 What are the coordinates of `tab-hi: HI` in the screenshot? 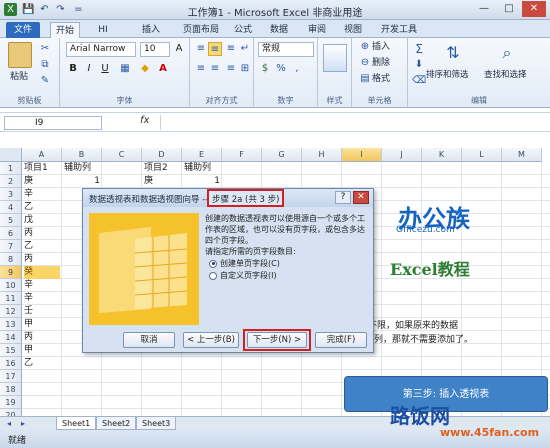 It's located at (103, 30).